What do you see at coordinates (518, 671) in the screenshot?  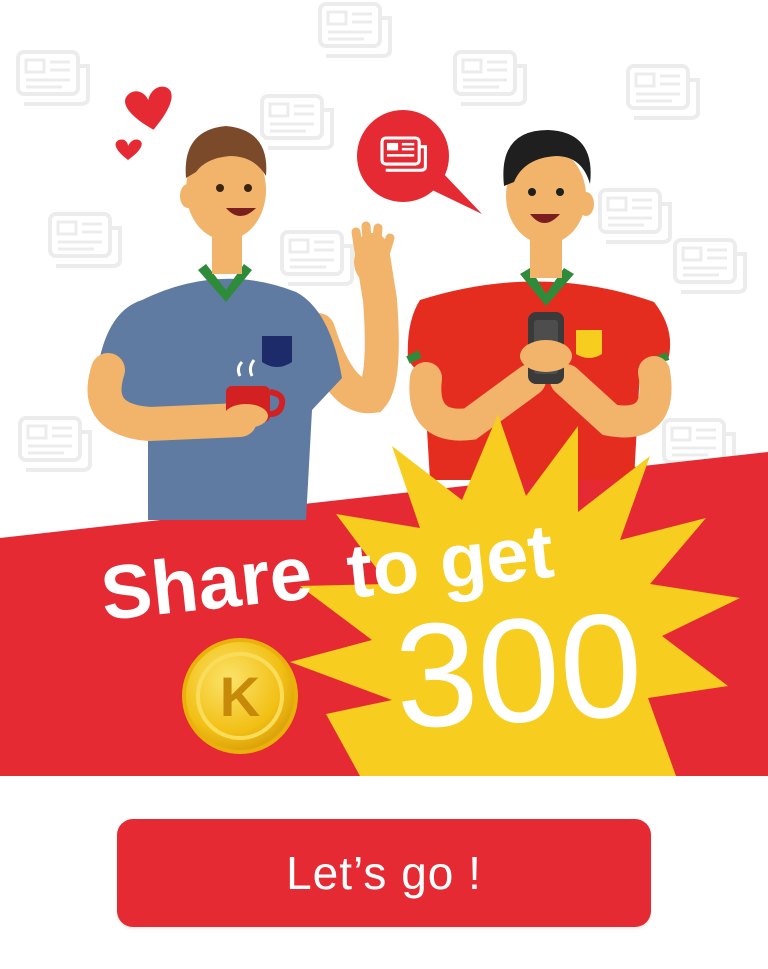 I see `reward-amount: 300` at bounding box center [518, 671].